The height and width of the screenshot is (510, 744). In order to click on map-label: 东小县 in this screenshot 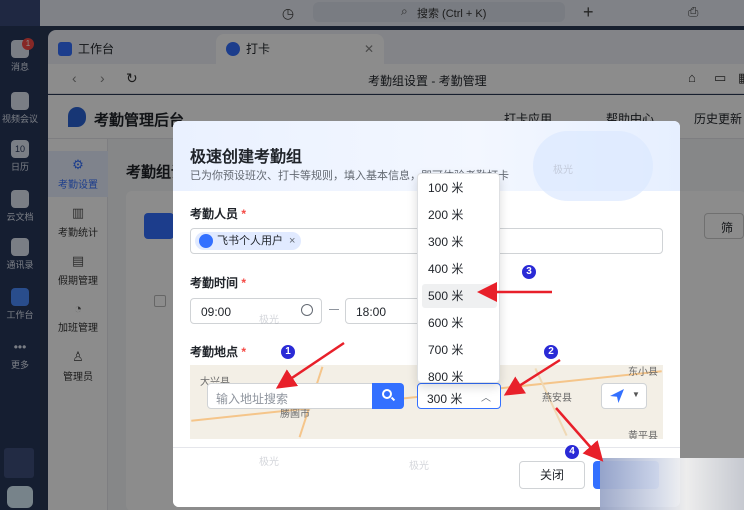, I will do `click(643, 372)`.